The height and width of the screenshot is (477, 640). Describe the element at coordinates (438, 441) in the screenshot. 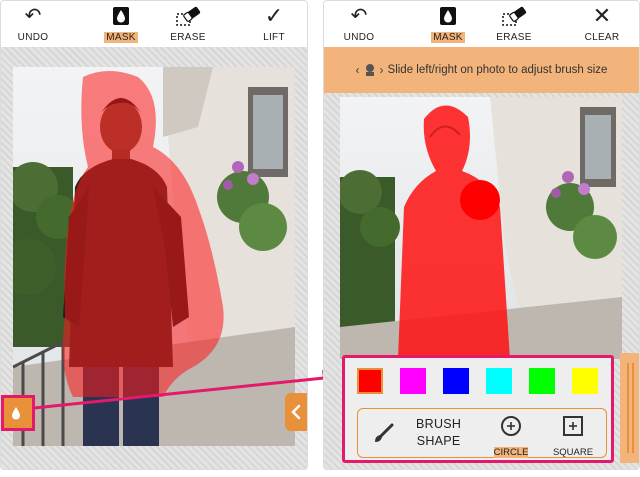

I see `brush-shape-label-line2: SHAPE` at that location.